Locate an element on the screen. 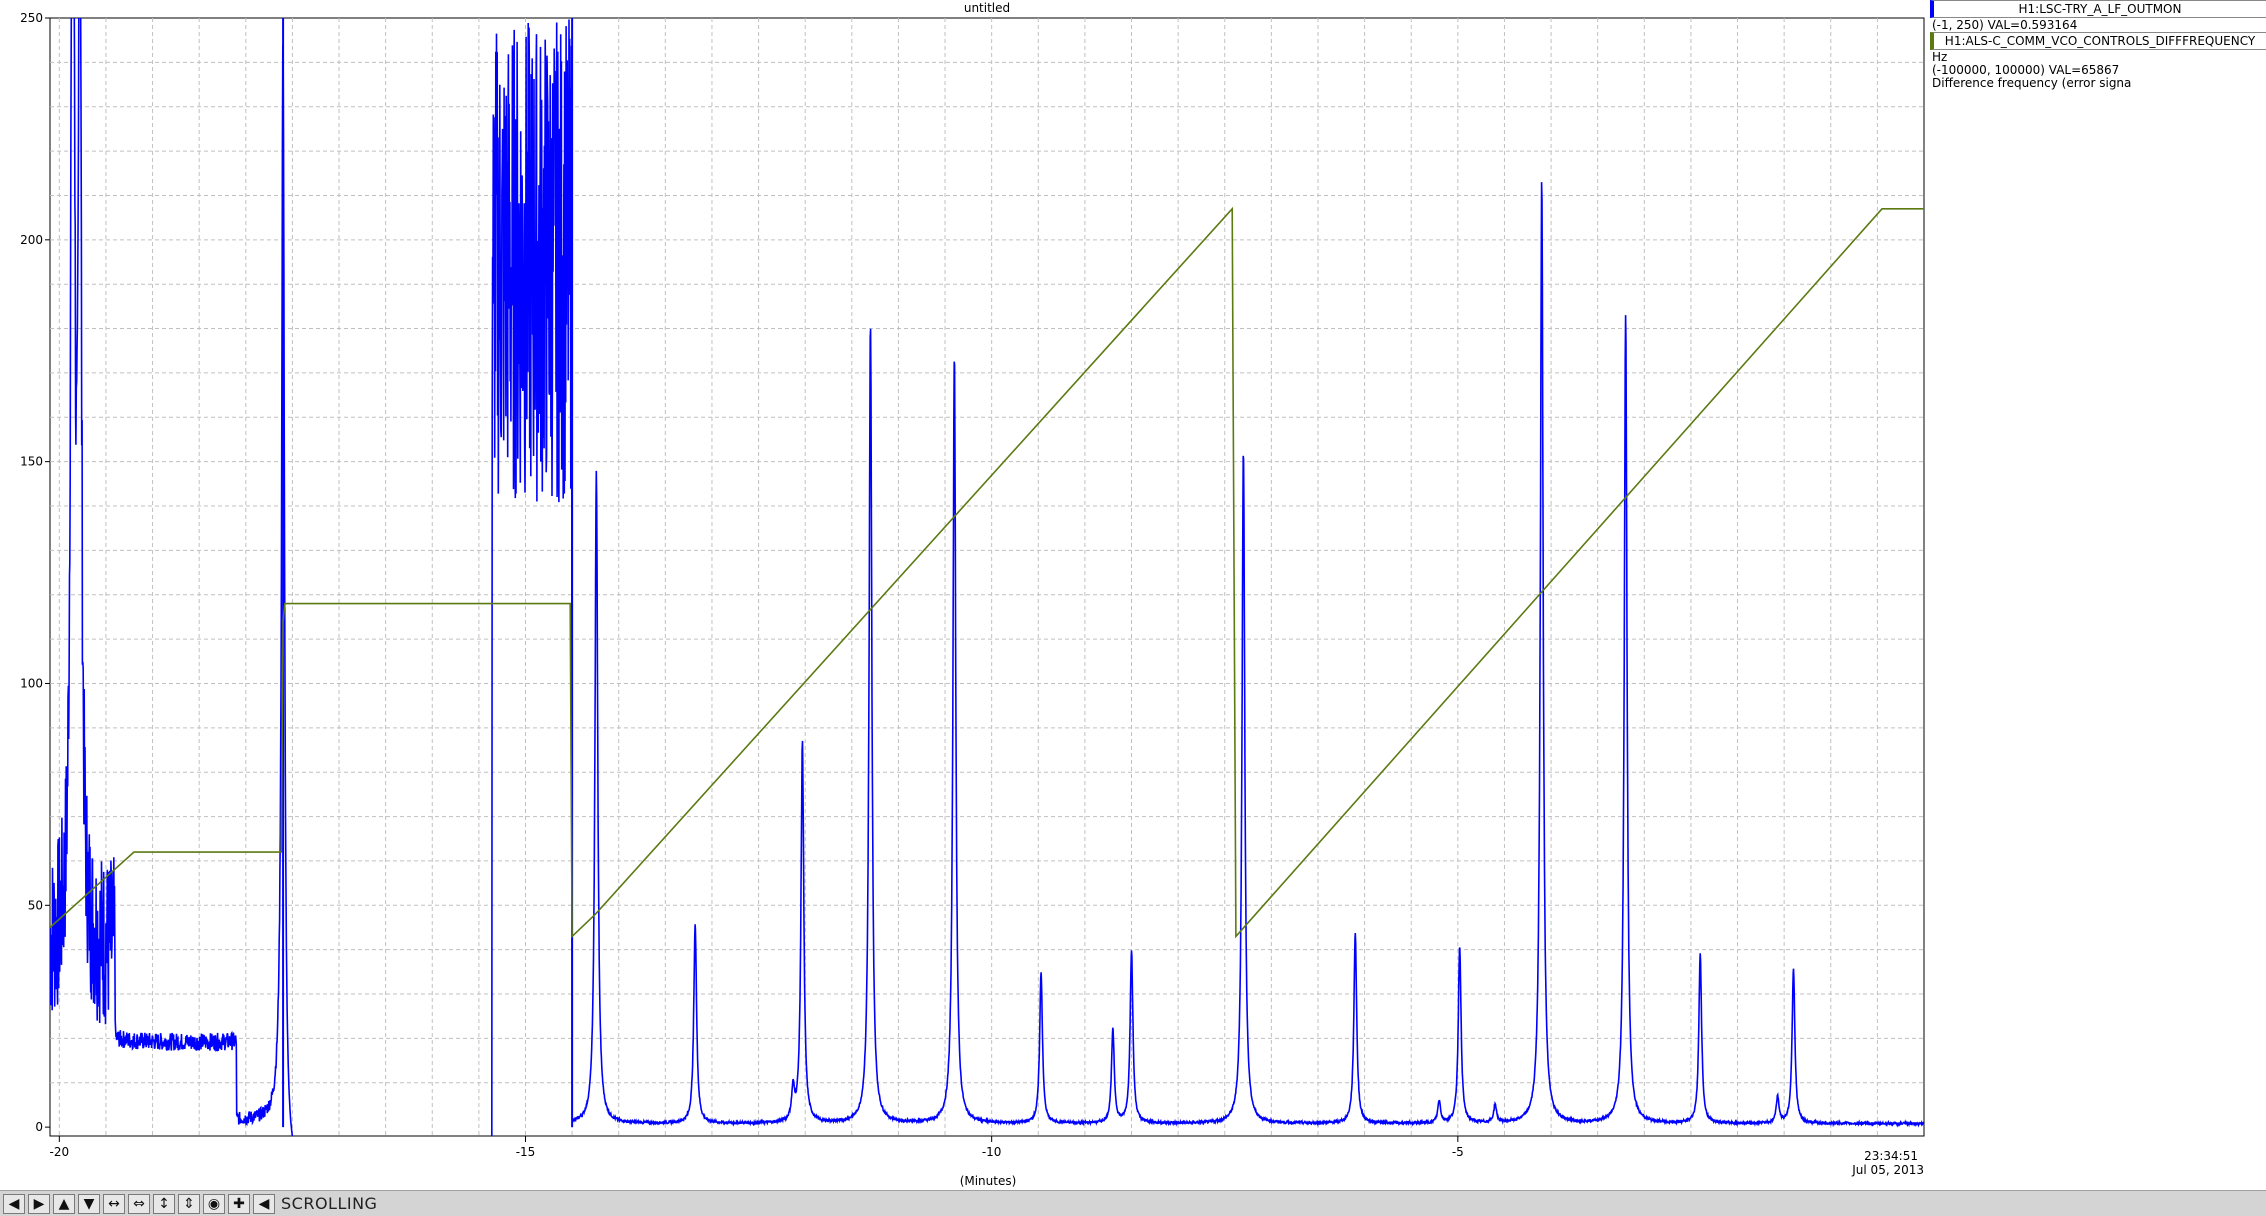 The height and width of the screenshot is (1216, 2266). x-tick-label: -20 is located at coordinates (60, 1152).